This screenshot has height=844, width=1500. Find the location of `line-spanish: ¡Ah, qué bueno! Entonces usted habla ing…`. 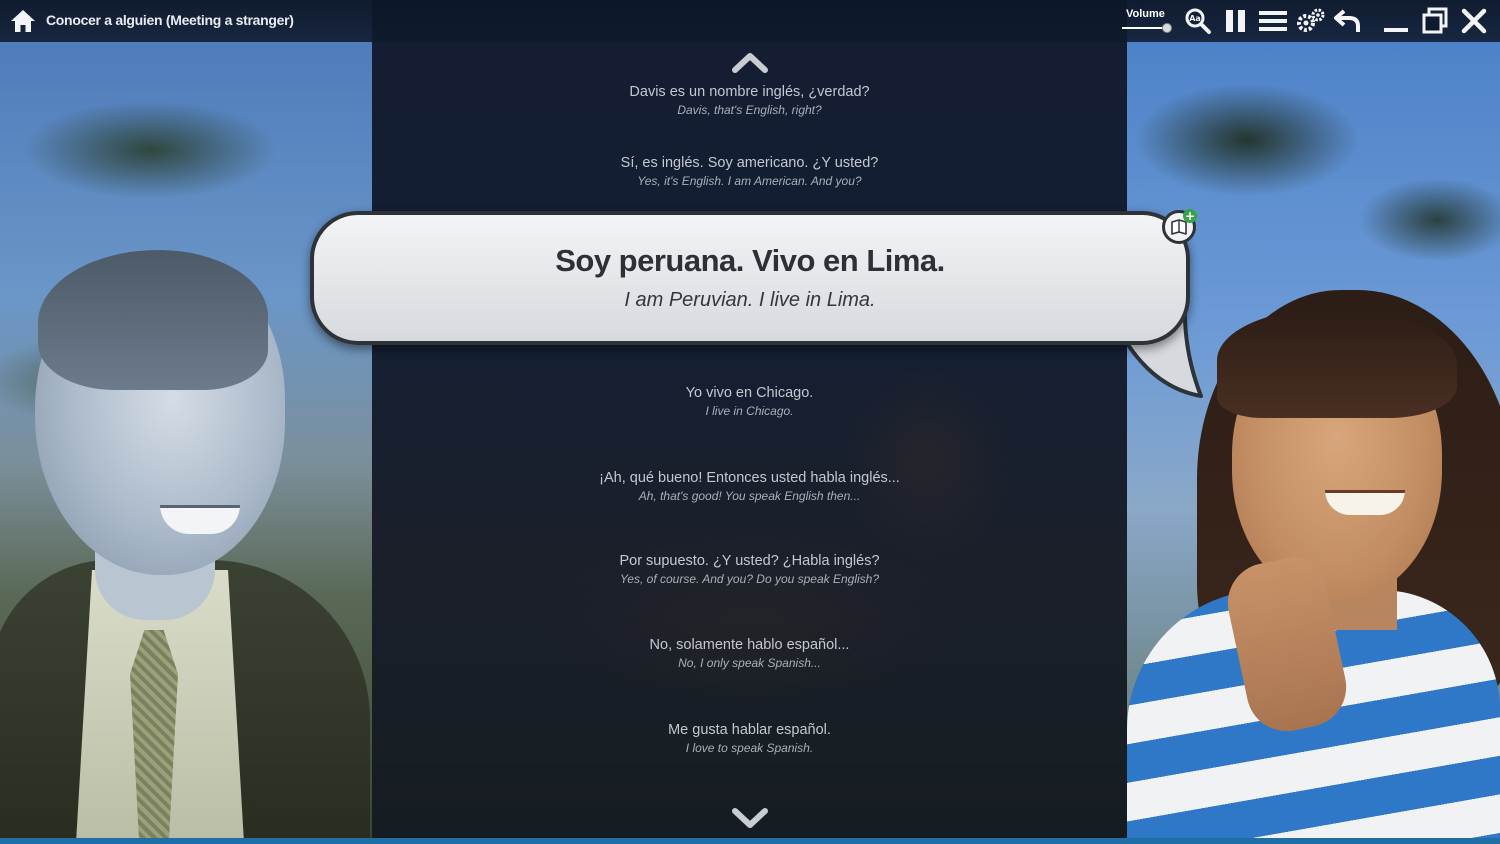

line-spanish: ¡Ah, qué bueno! Entonces usted habla ing… is located at coordinates (749, 478).